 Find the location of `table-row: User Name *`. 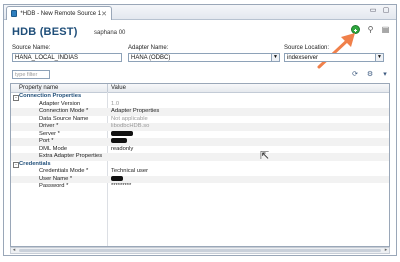

table-row: User Name * is located at coordinates (200, 179).